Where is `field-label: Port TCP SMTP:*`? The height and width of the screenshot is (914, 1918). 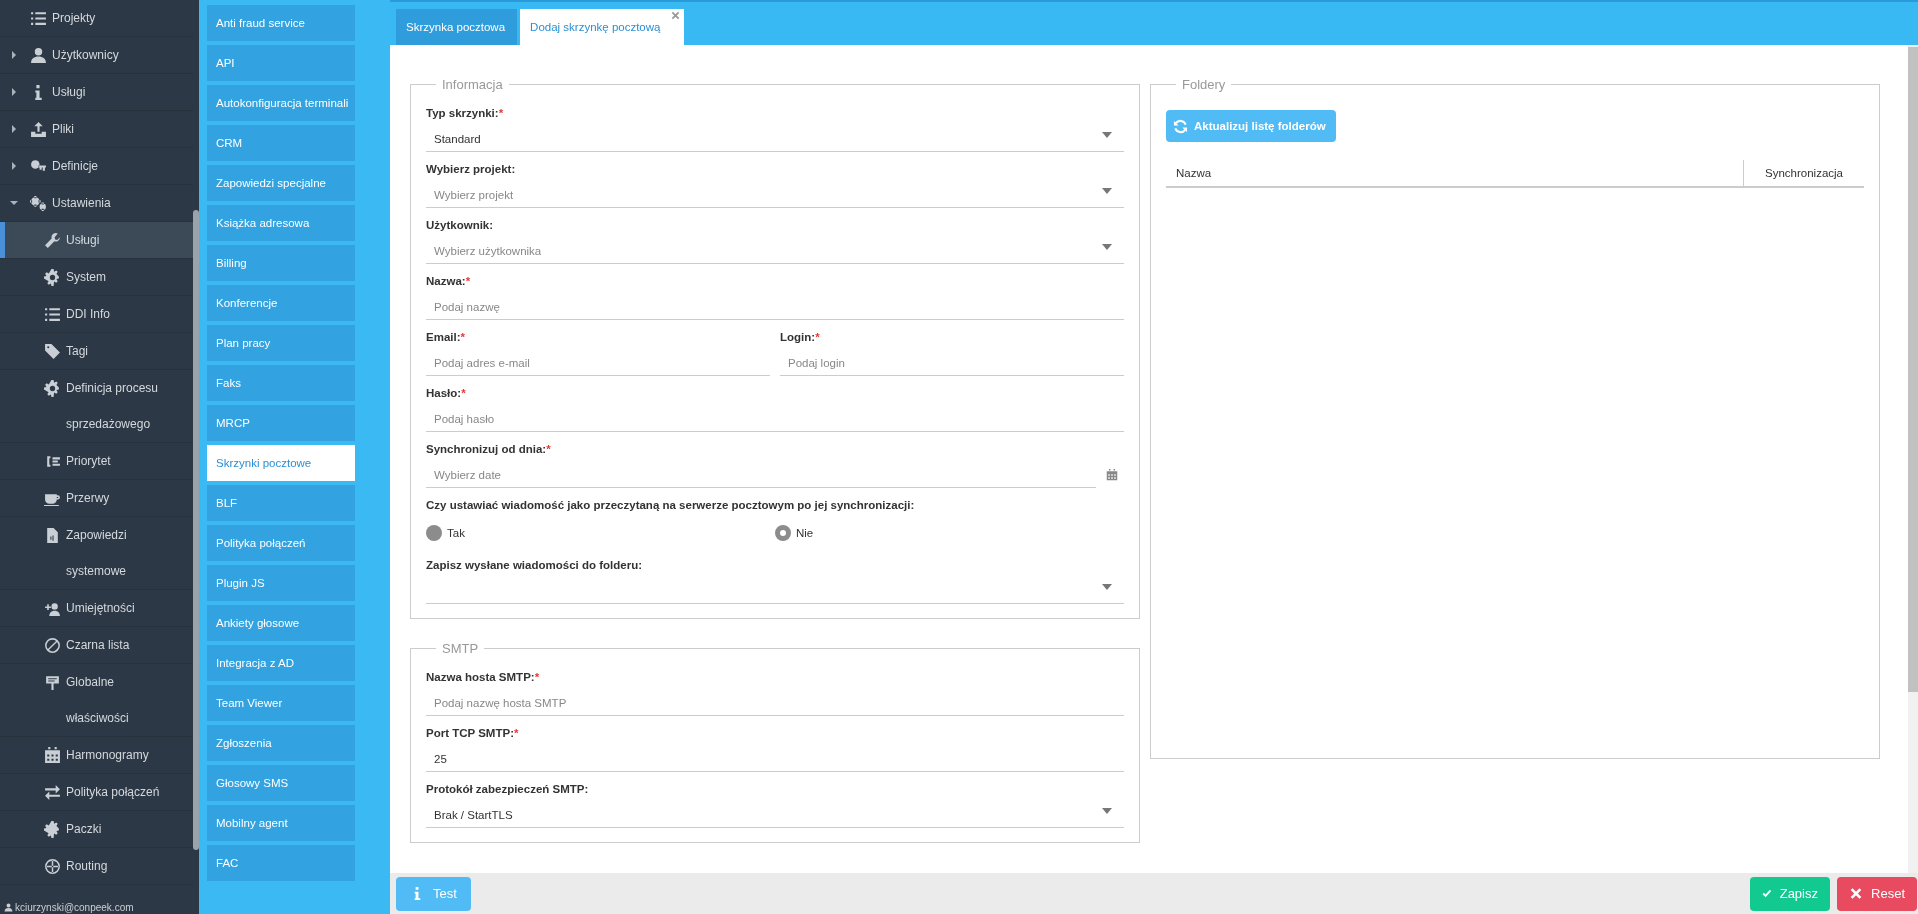 field-label: Port TCP SMTP:* is located at coordinates (473, 733).